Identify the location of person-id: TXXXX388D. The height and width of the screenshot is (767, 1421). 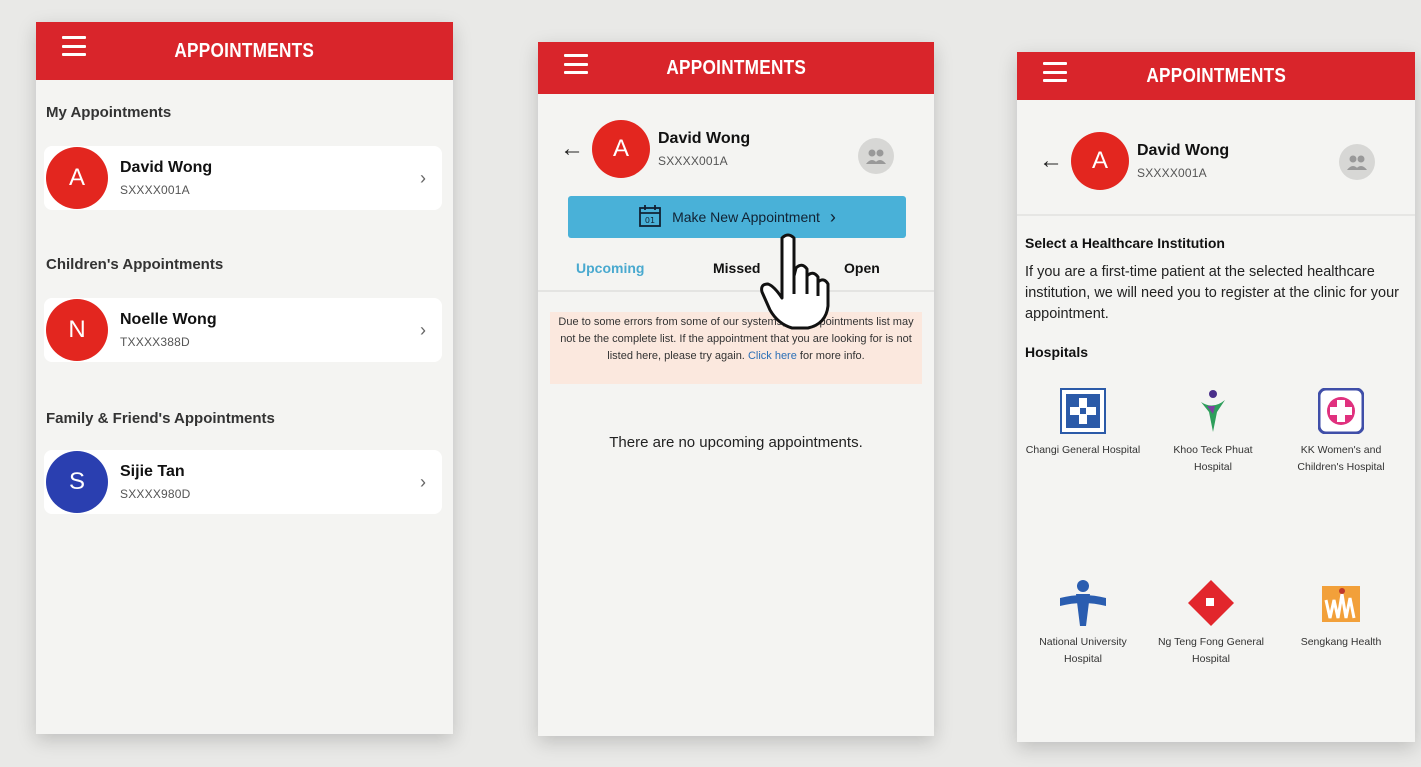
(155, 342).